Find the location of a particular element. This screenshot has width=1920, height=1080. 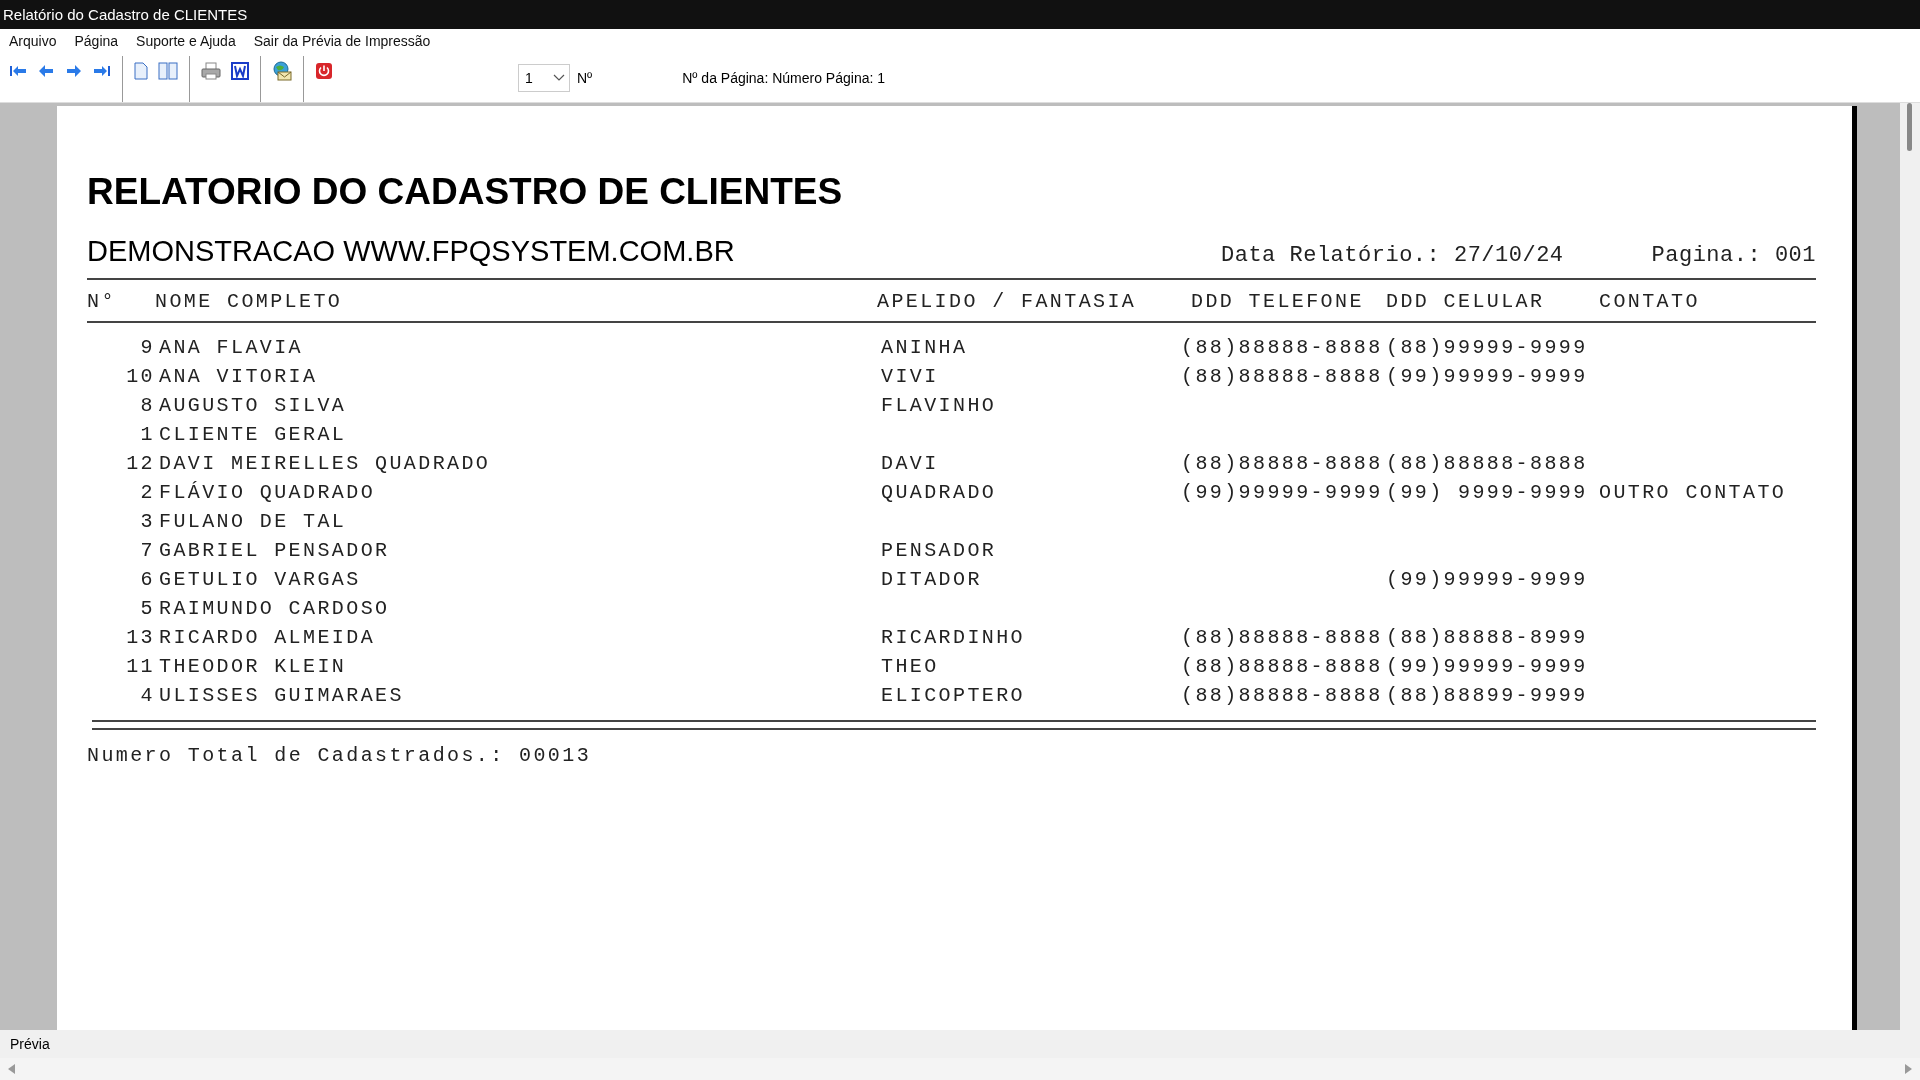

column-header: APELIDO / FANTASIA is located at coordinates (1007, 301).